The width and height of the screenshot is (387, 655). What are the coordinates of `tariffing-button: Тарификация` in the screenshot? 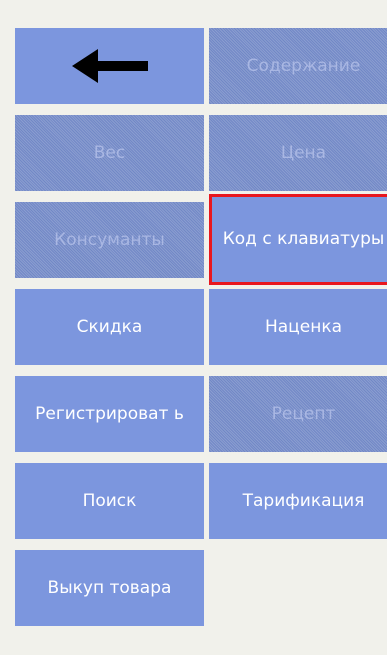 It's located at (298, 501).